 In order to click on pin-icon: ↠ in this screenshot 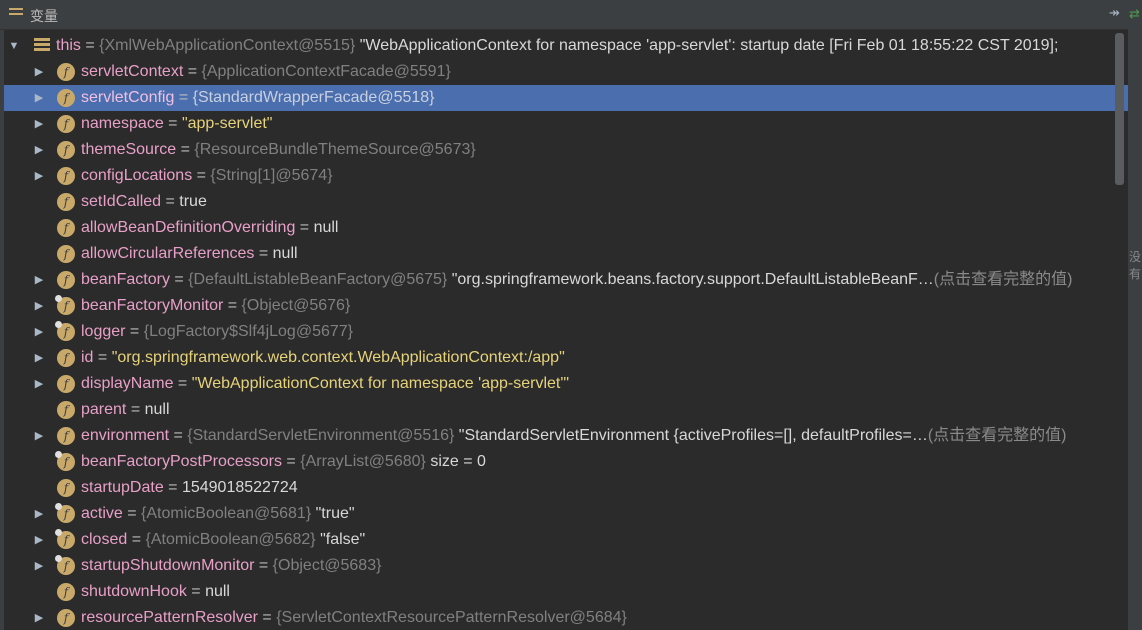, I will do `click(1114, 13)`.